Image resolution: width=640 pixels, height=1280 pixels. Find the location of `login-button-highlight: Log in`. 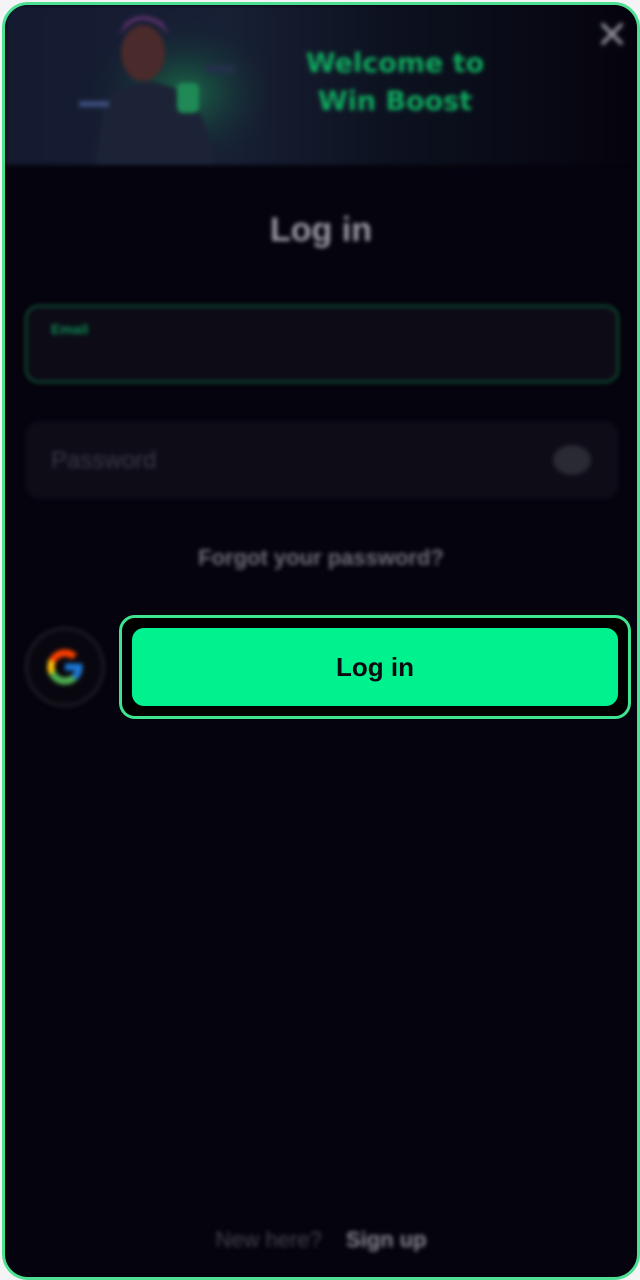

login-button-highlight: Log in is located at coordinates (375, 667).